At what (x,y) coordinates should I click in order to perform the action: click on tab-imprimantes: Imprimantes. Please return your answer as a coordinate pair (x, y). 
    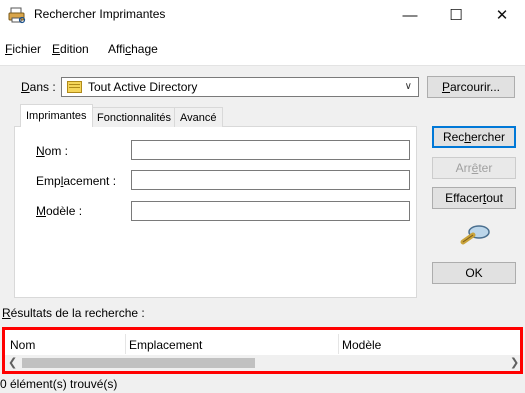
    Looking at the image, I should click on (56, 115).